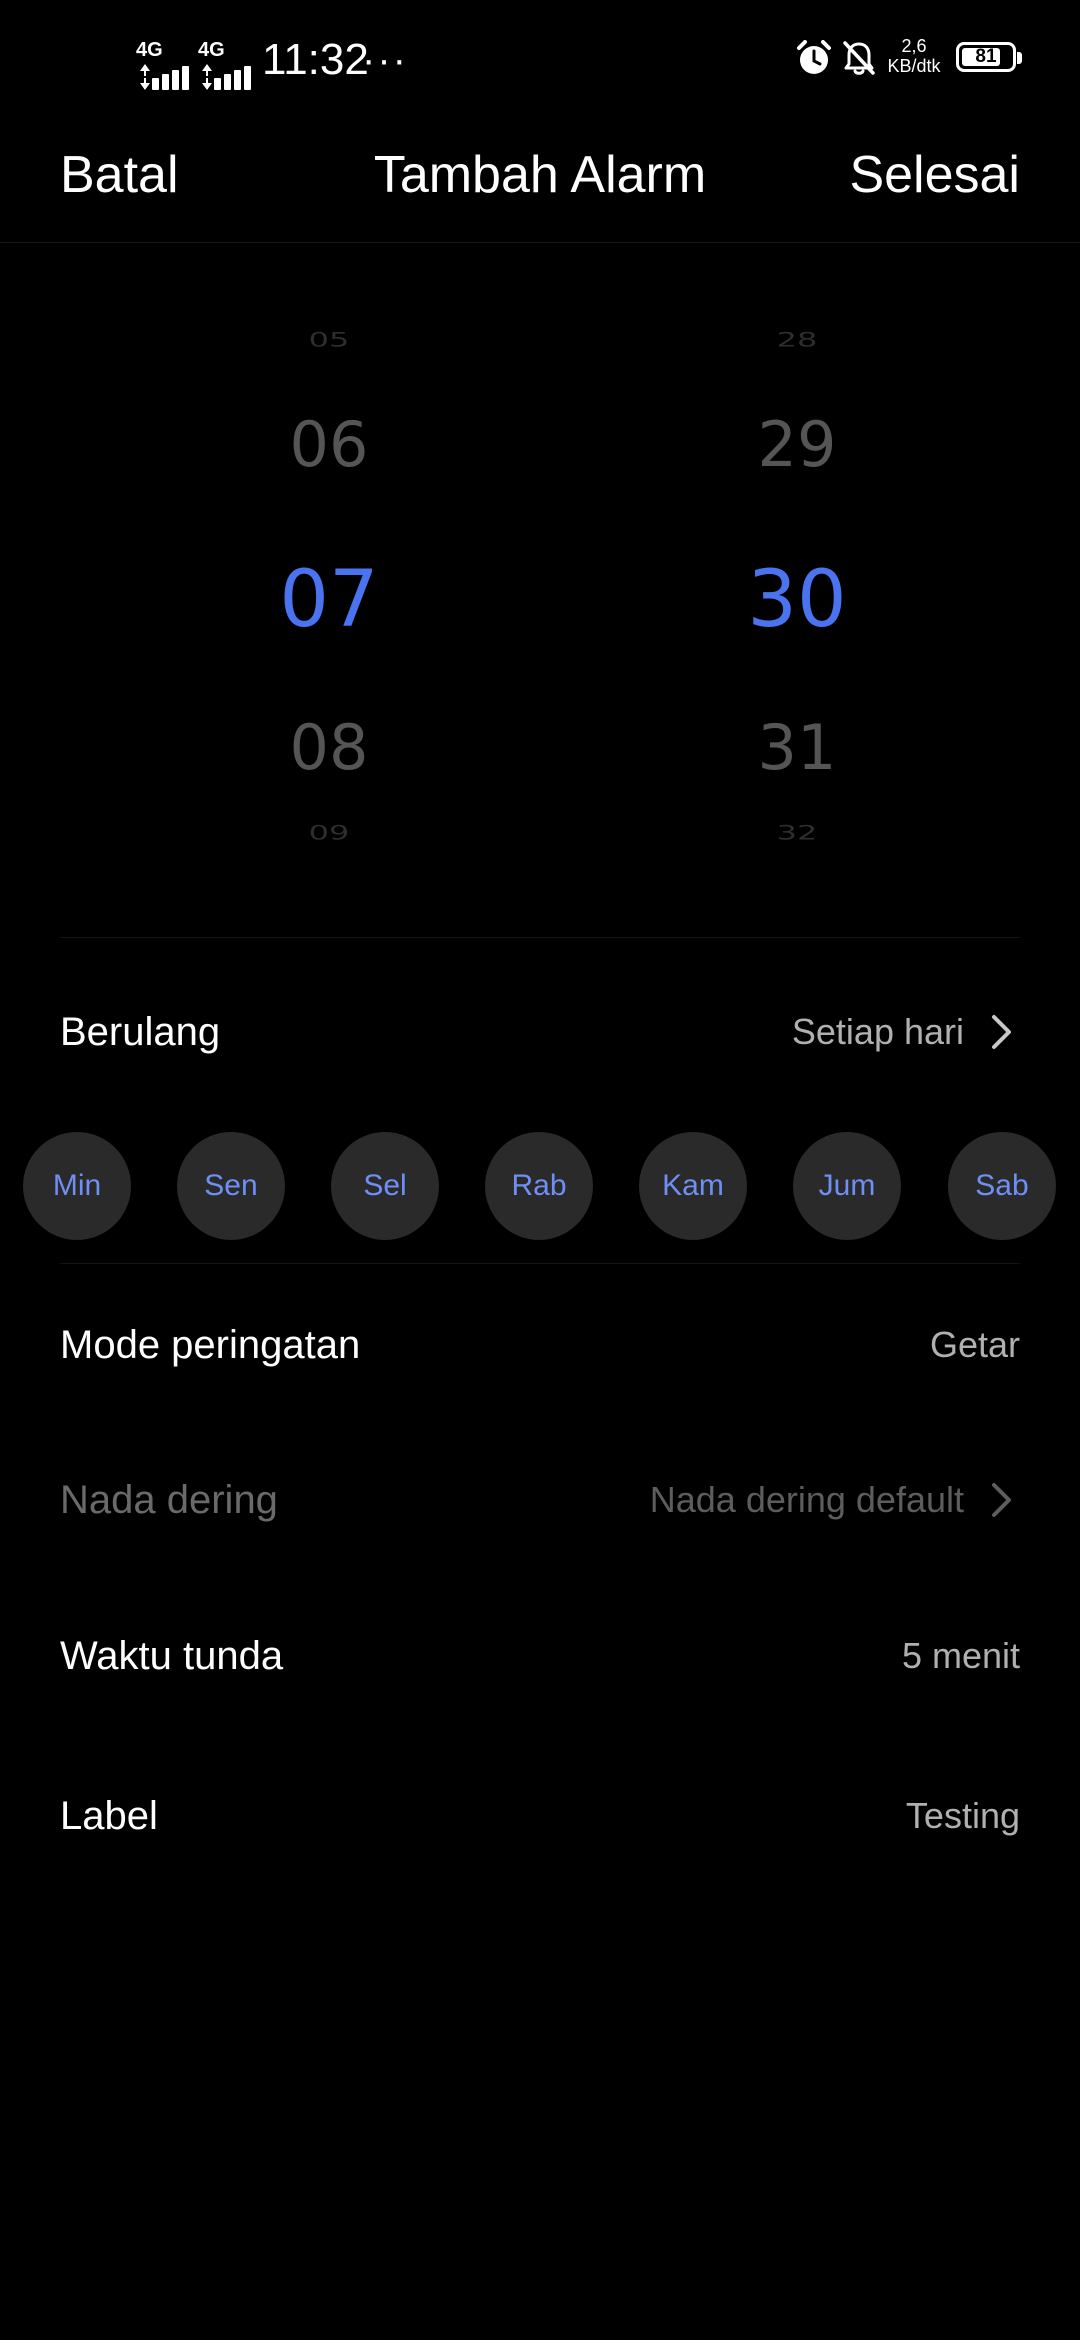  Describe the element at coordinates (974, 1344) in the screenshot. I see `alert-mode-value: Getar` at that location.